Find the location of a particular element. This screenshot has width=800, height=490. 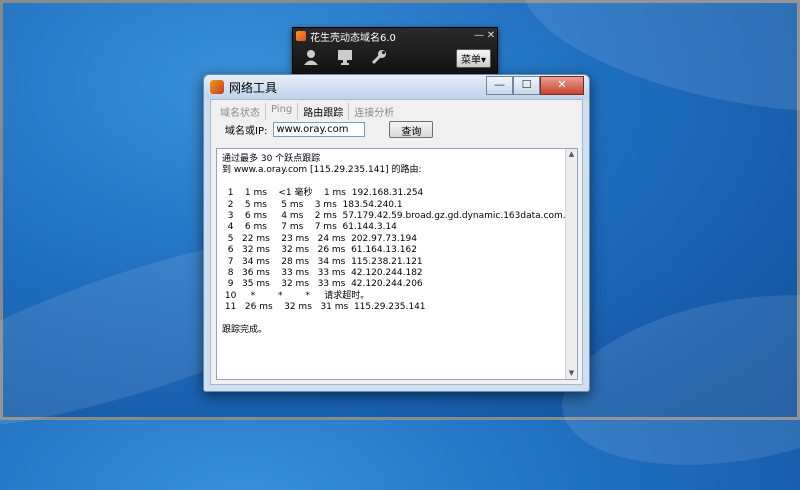

monitor-icon is located at coordinates (345, 58).